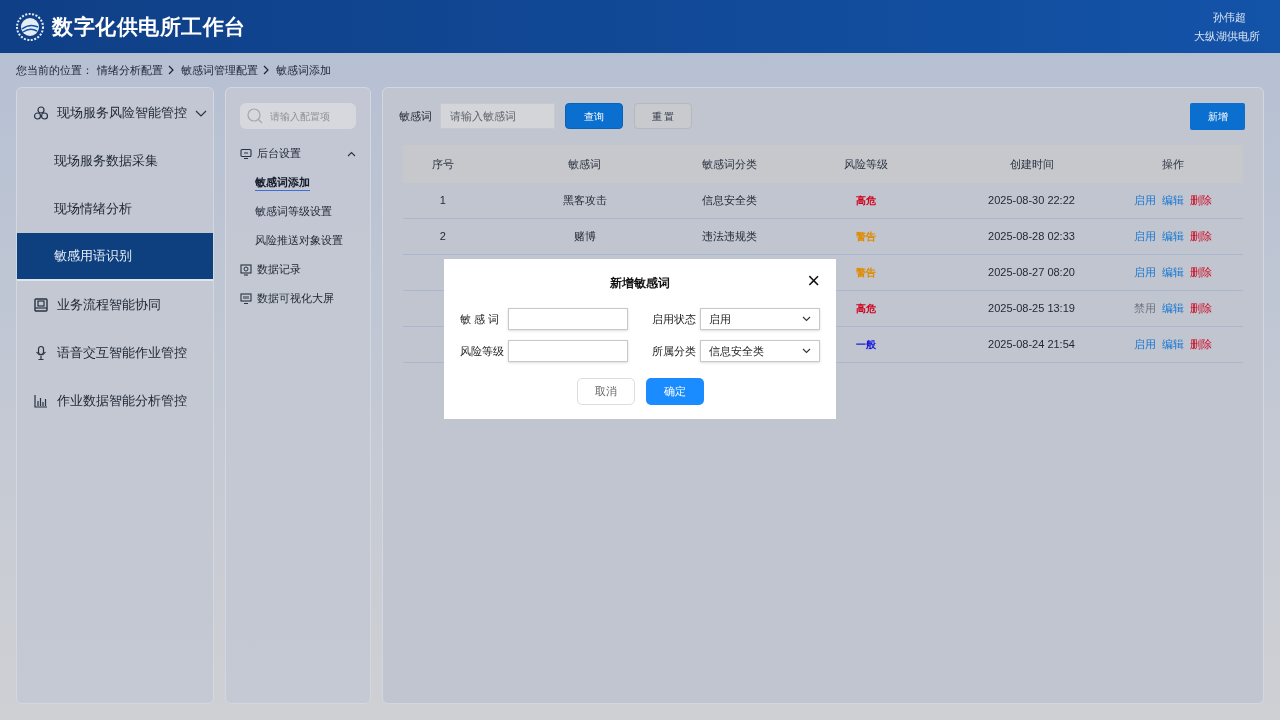 The height and width of the screenshot is (720, 1280). What do you see at coordinates (54, 70) in the screenshot?
I see `breadcrumb-label: 您当前的位置：` at bounding box center [54, 70].